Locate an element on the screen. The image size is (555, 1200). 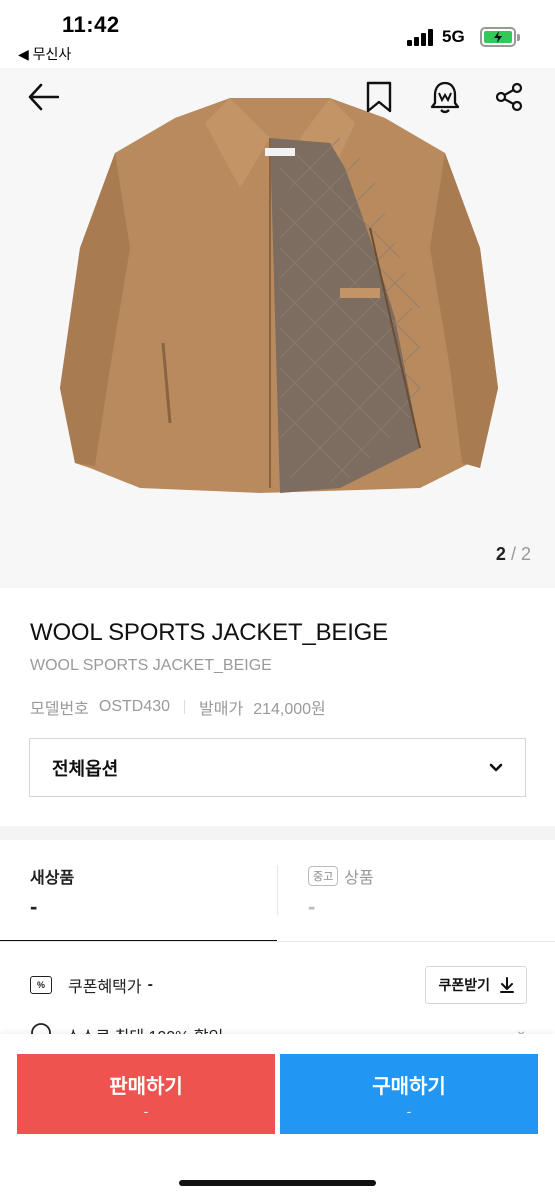
buy-button-label: 구매하기 is located at coordinates (409, 1086).